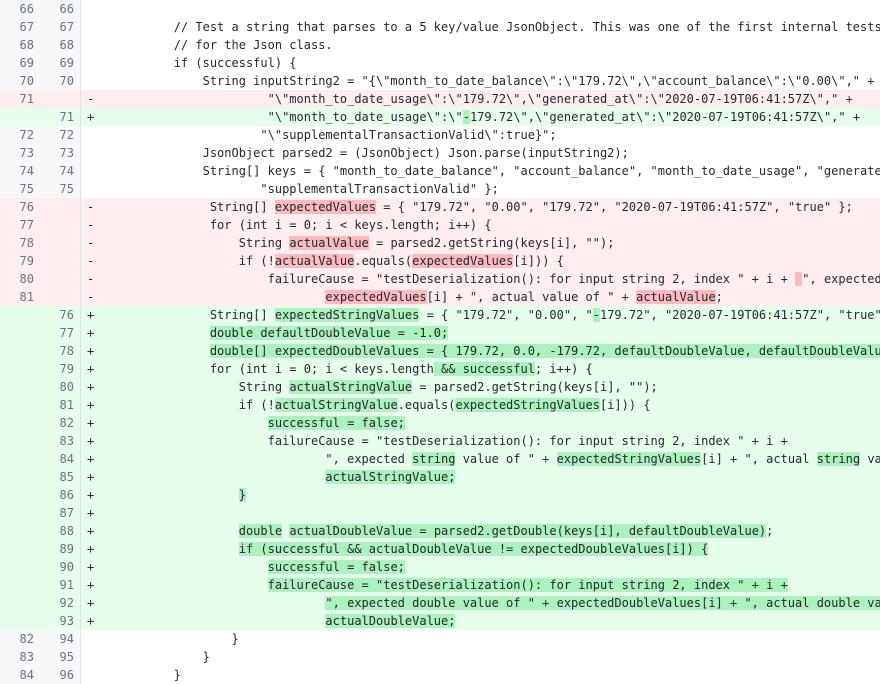 The width and height of the screenshot is (880, 684). I want to click on line-number-new: 70, so click(60, 81).